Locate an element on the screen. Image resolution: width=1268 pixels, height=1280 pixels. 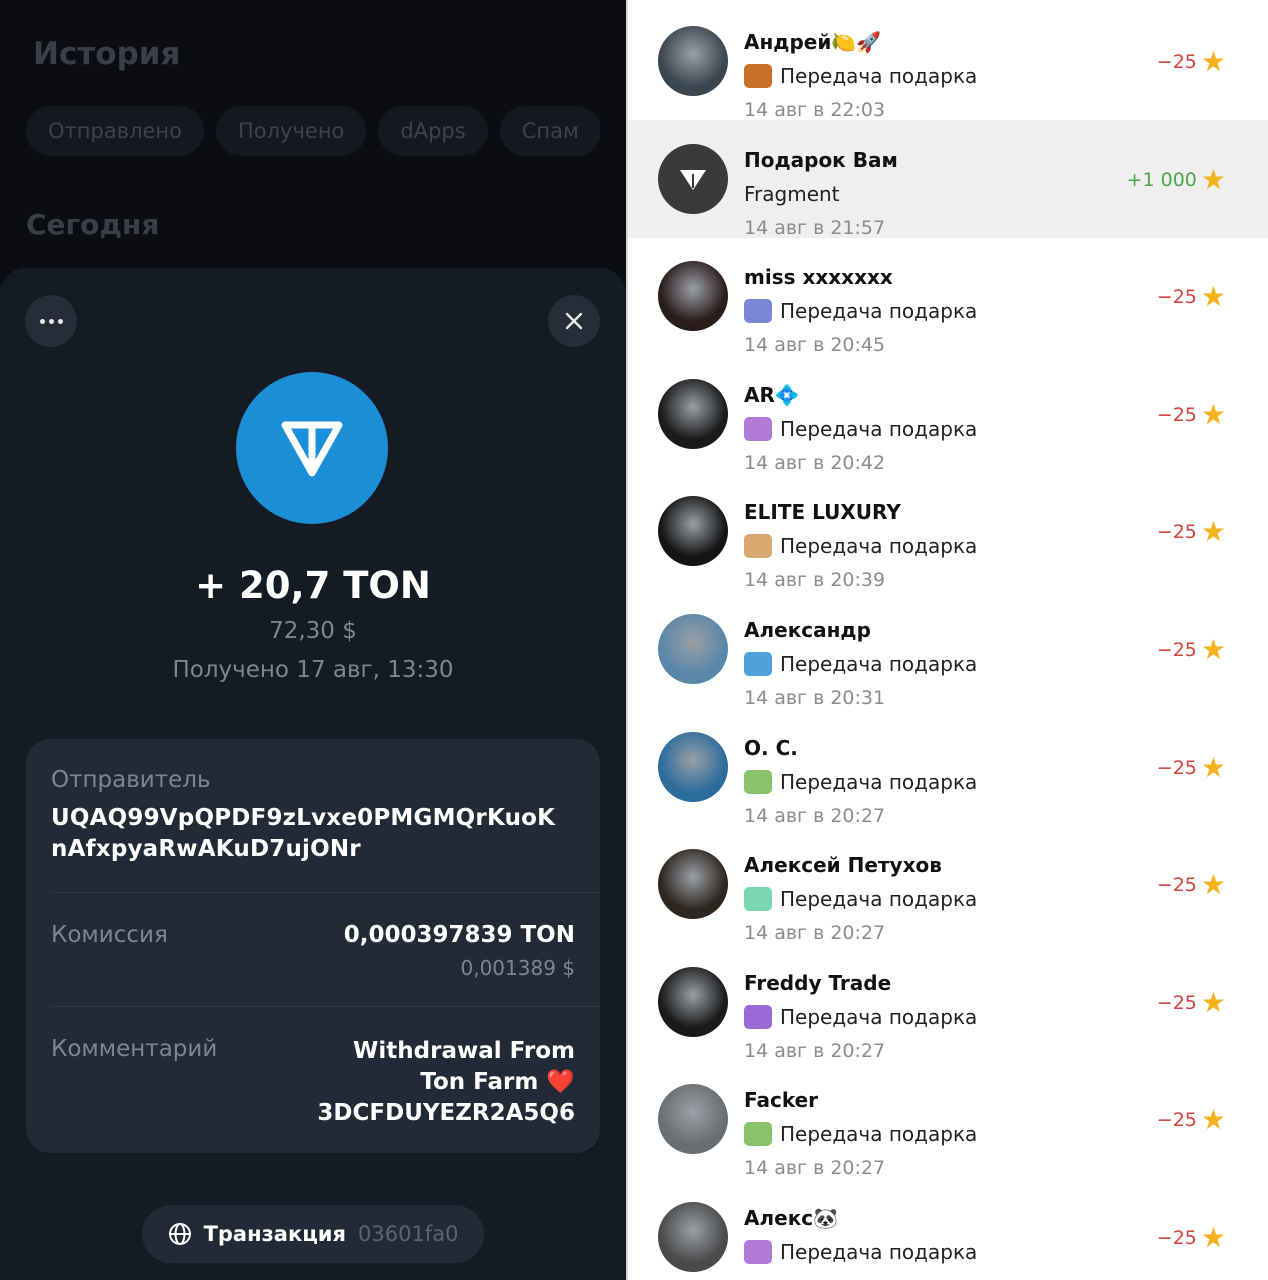
transaction-item: AR💠 Передача подарка 14 авг в 20:42 −25 ★ is located at coordinates (948, 414).